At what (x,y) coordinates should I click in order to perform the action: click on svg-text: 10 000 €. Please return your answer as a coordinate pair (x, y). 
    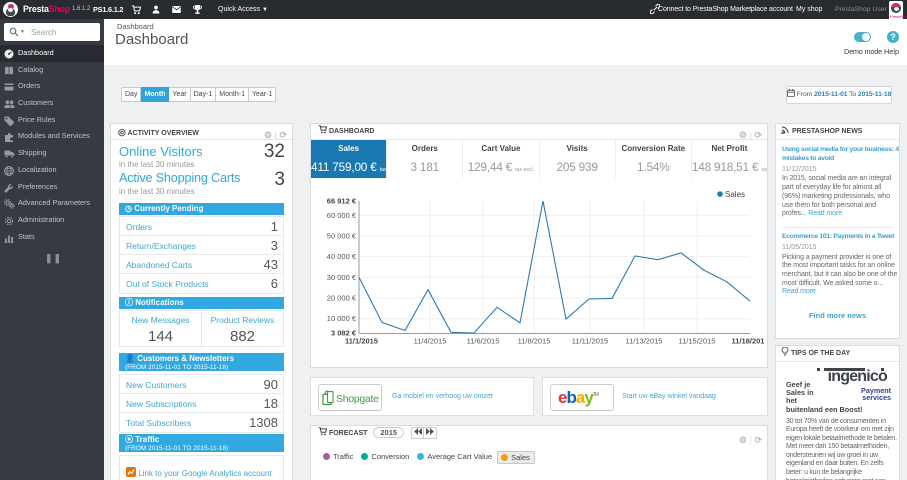
    Looking at the image, I should click on (342, 318).